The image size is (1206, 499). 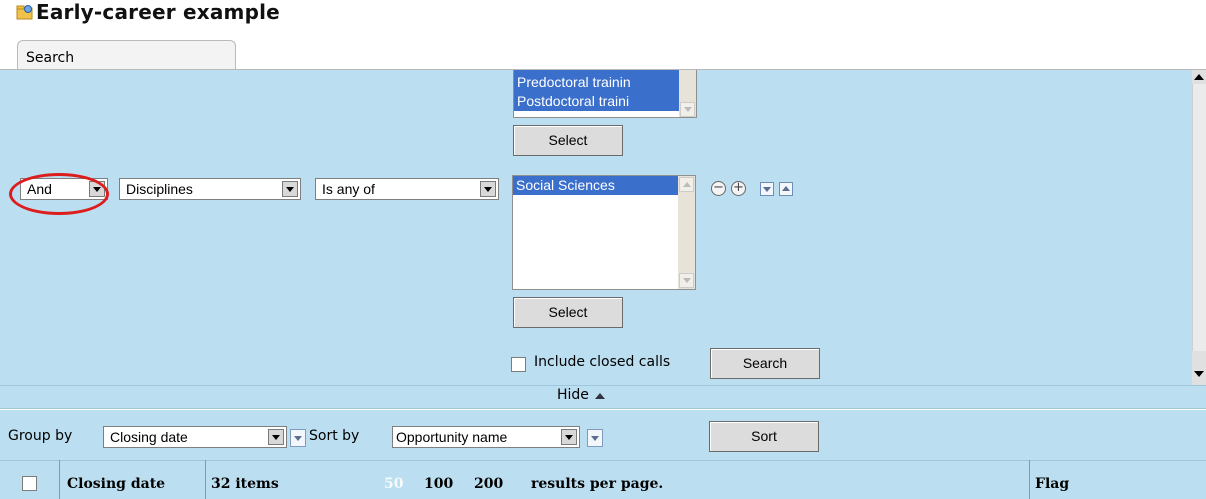 I want to click on panel-scrollbar, so click(x=1199, y=227).